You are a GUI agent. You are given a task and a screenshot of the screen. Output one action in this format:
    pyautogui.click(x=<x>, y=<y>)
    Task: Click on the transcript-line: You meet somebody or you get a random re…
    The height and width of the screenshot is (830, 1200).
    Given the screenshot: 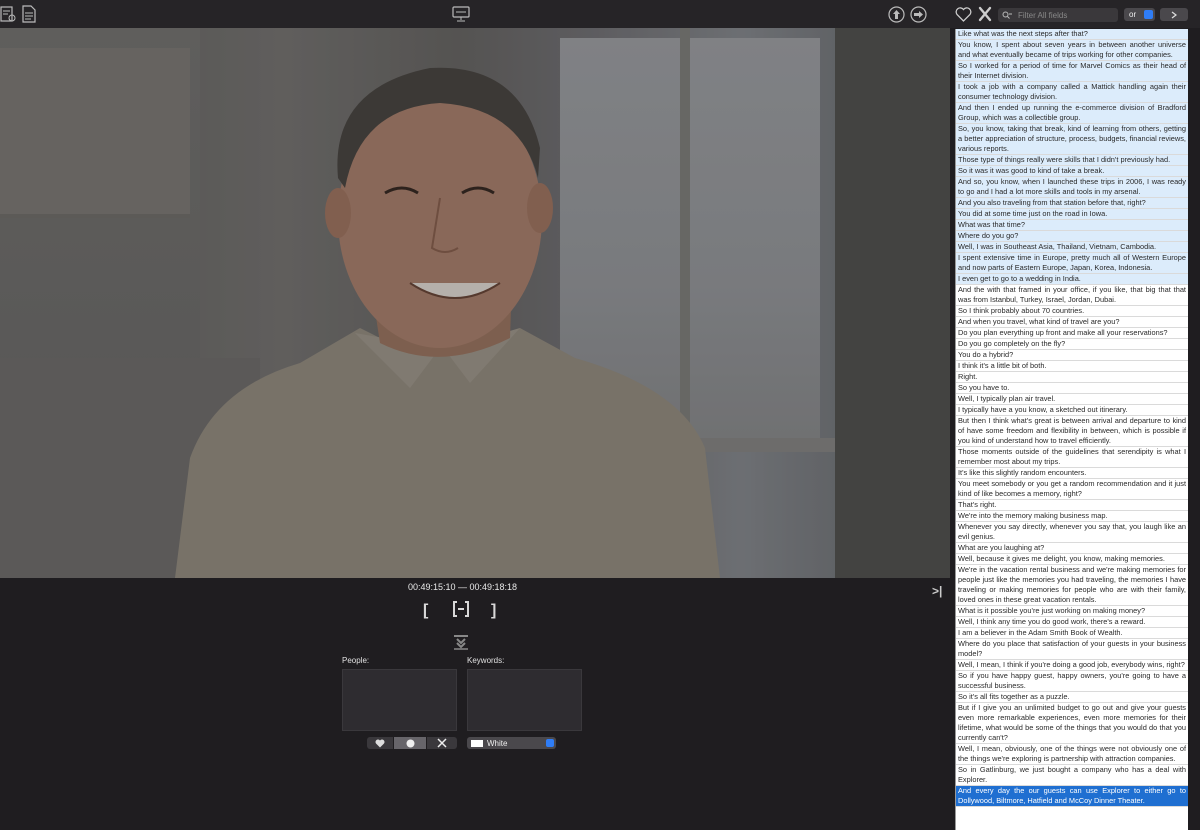 What is the action you would take?
    pyautogui.click(x=1072, y=489)
    